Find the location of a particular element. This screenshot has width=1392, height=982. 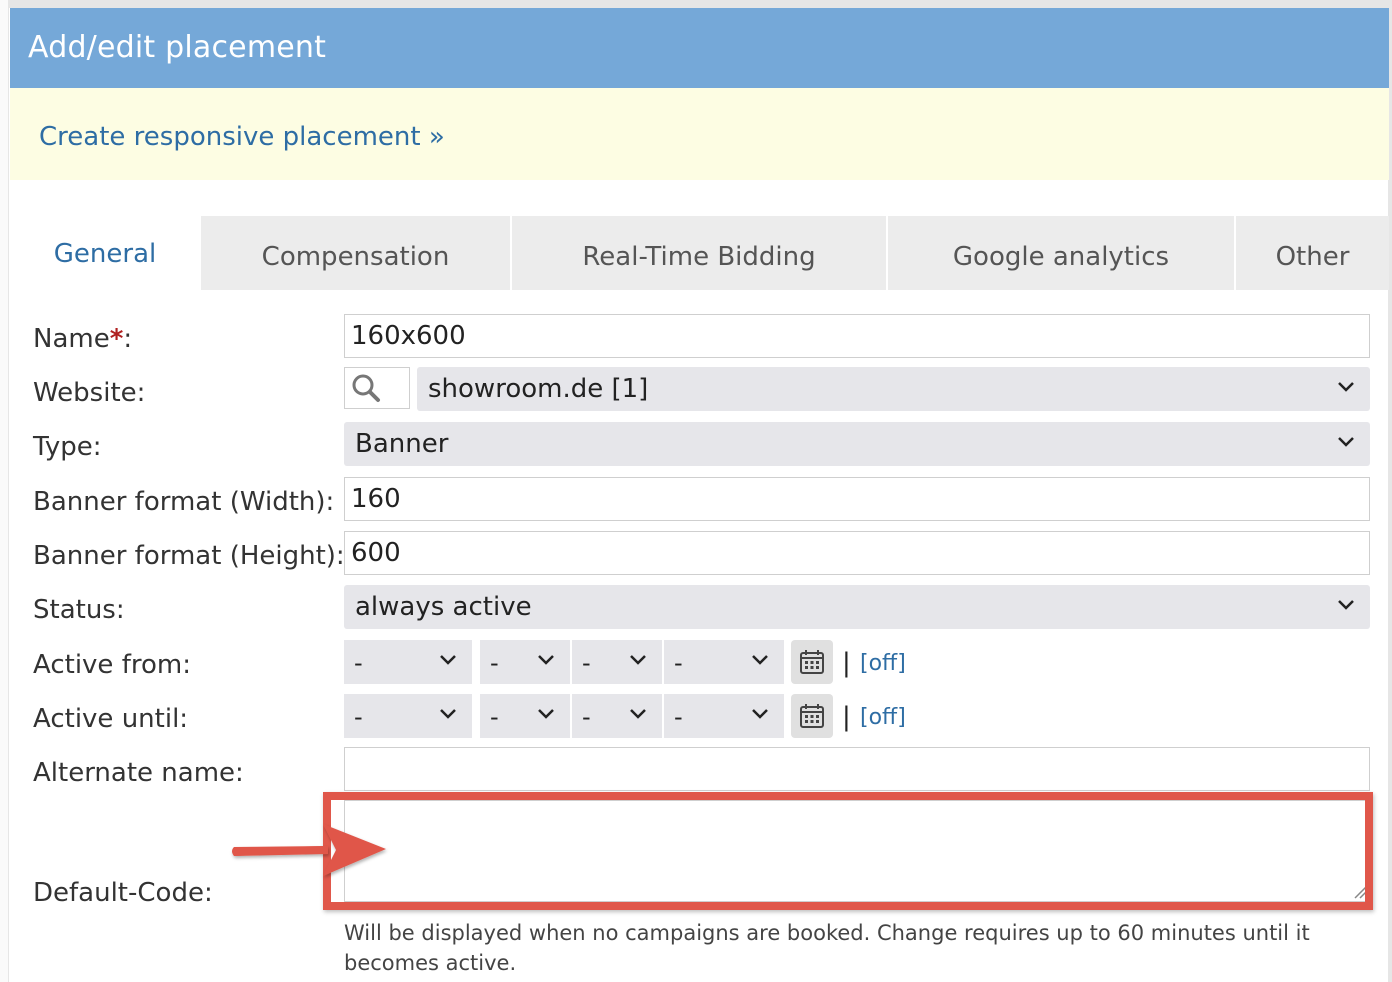

active-from-year-value: - is located at coordinates (586, 663).